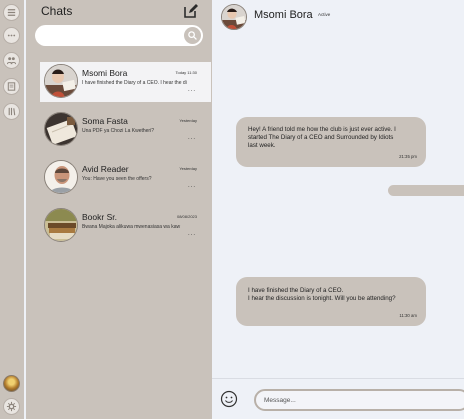 Image resolution: width=464 pixels, height=419 pixels. Describe the element at coordinates (12, 209) in the screenshot. I see `navigation-rail` at that location.